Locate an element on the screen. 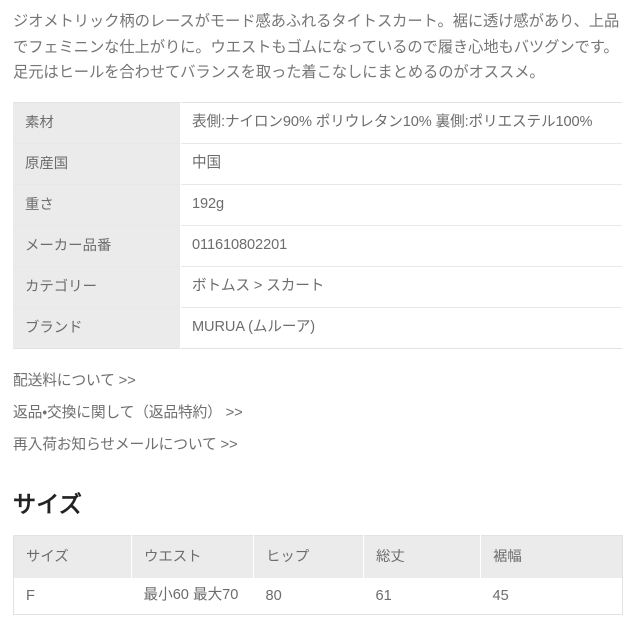 This screenshot has height=640, width=640. list-item: 返品・交換に関して（返品特約） >> is located at coordinates (320, 413).